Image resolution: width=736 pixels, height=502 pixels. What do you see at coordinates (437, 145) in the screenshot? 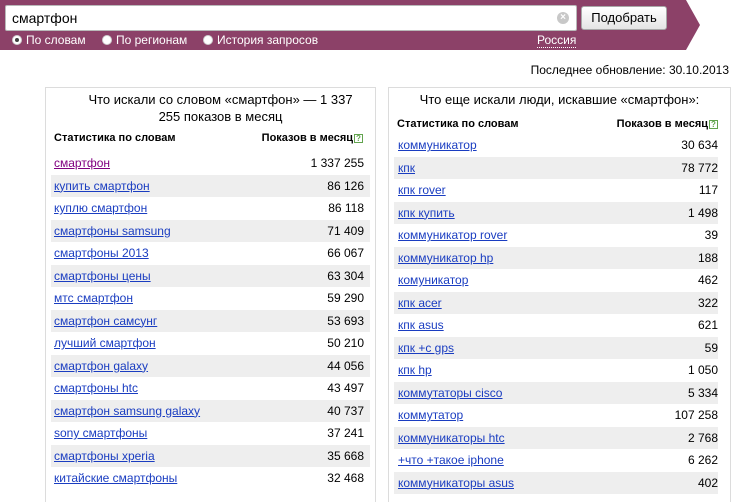
I see `phrase-link: коммуникатор` at bounding box center [437, 145].